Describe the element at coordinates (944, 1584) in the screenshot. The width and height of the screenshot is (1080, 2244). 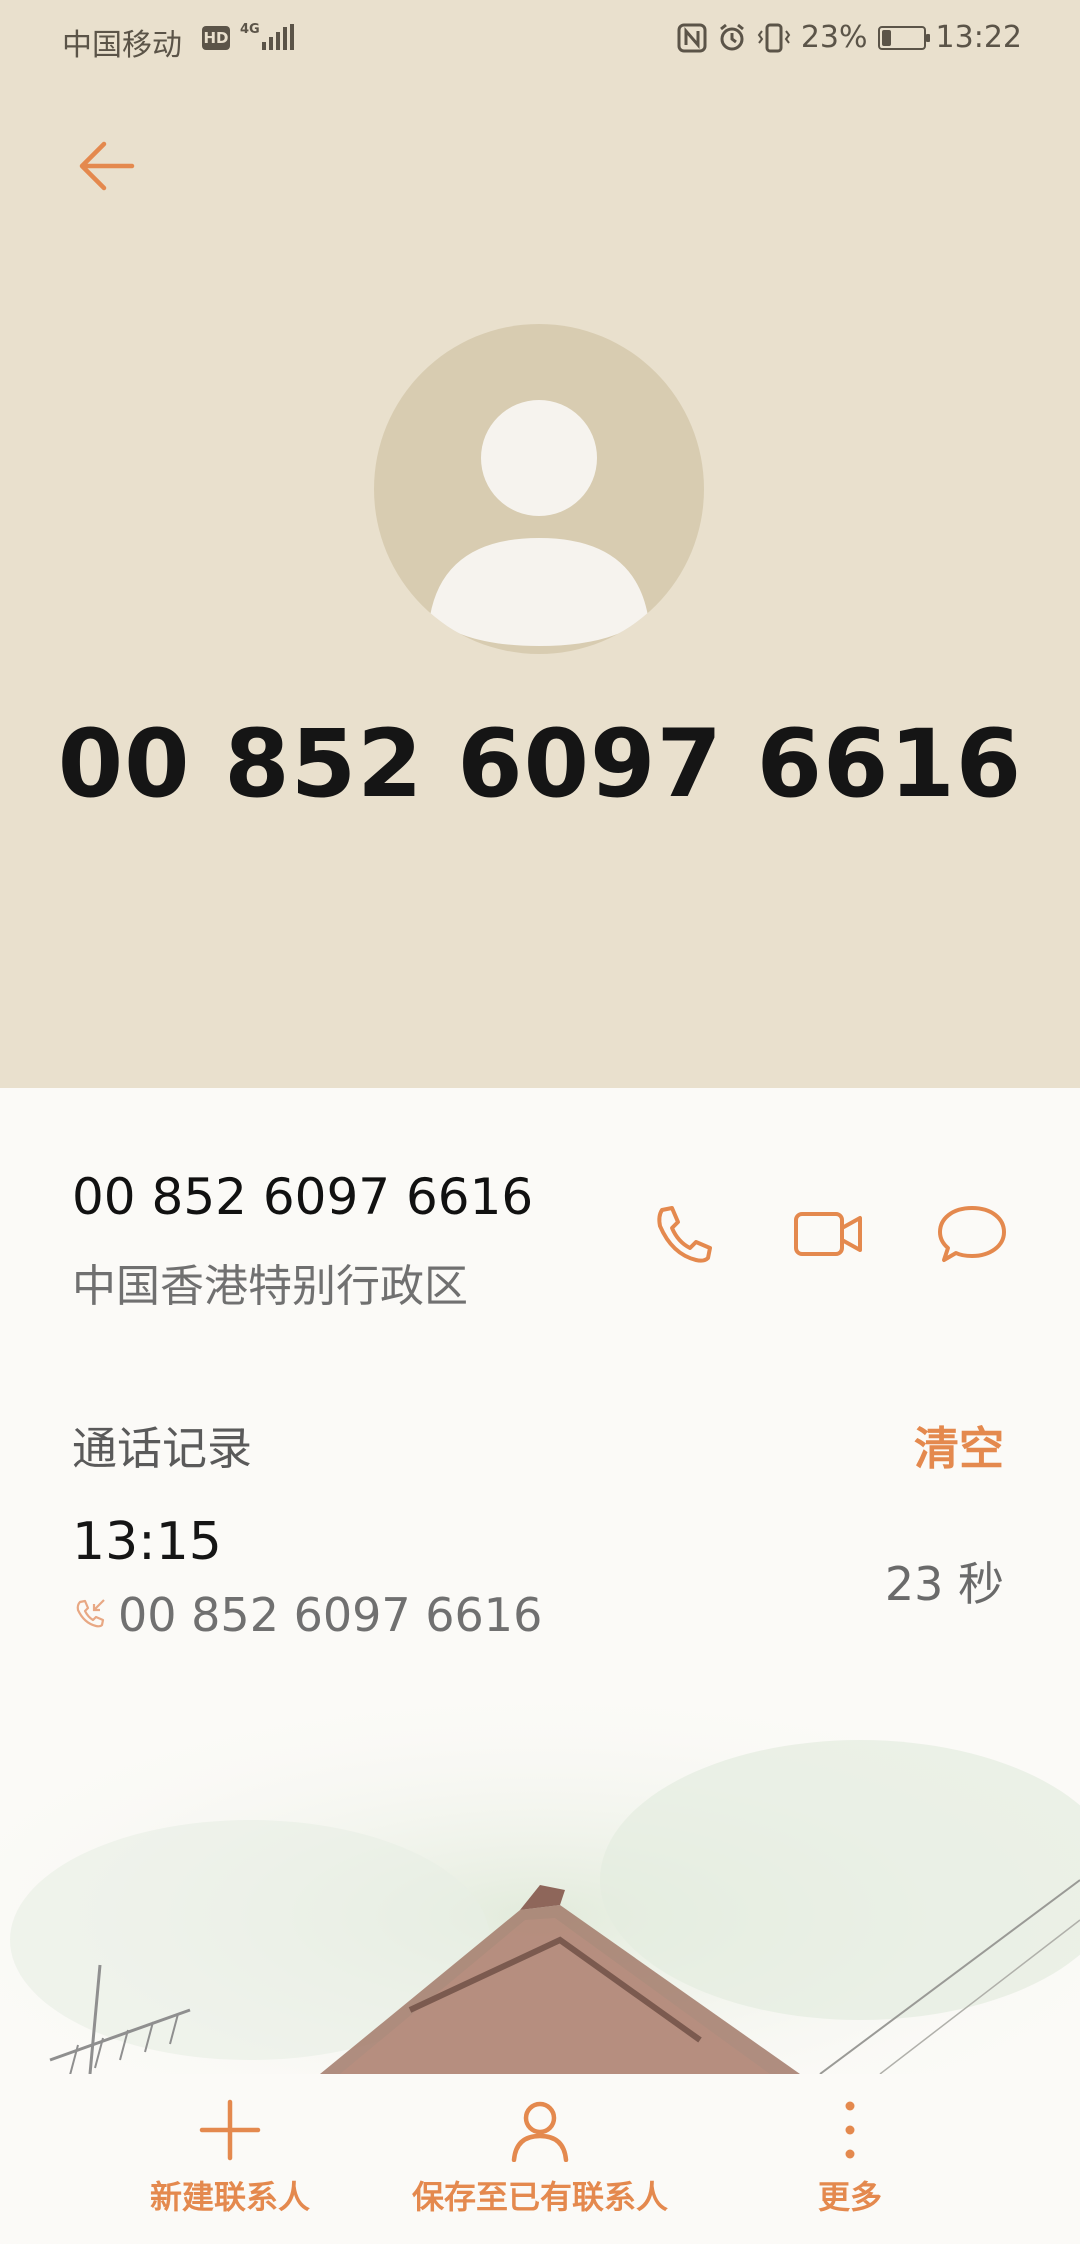
I see `call-duration: 23 秒` at that location.